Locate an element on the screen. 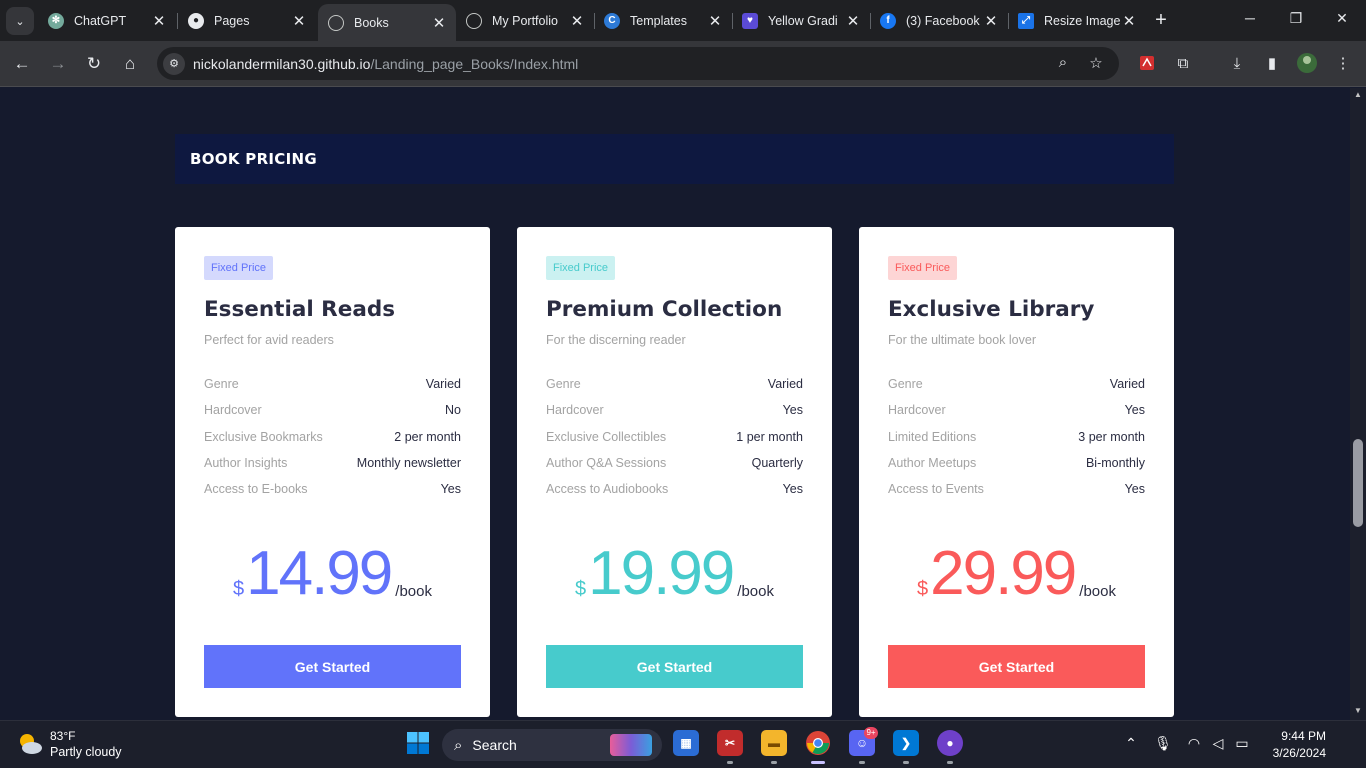 The width and height of the screenshot is (1366, 768). microphone-icon: 🎙 is located at coordinates (1163, 743).